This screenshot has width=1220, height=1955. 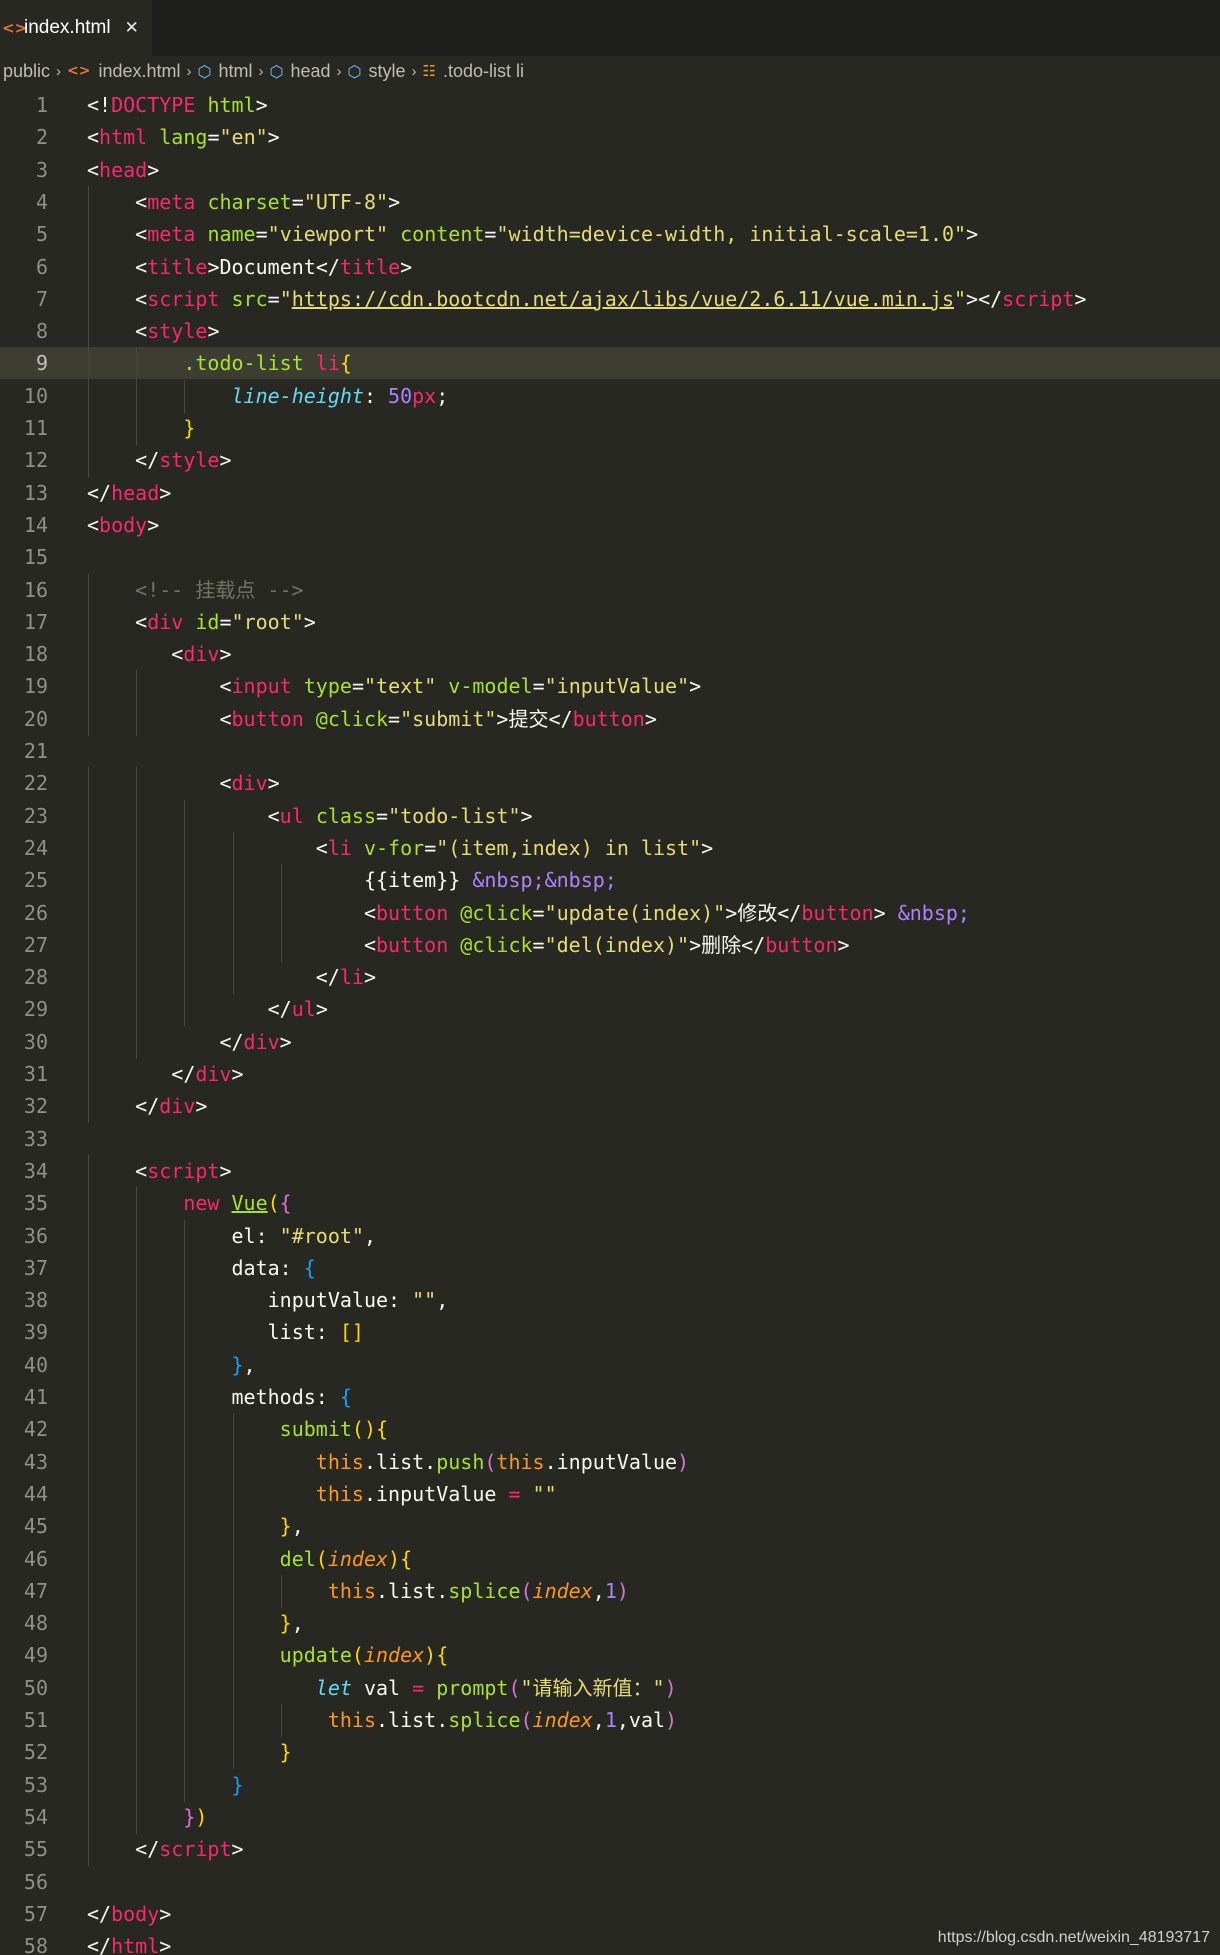 I want to click on code-line: 10 line-height: 50px;, so click(x=610, y=396).